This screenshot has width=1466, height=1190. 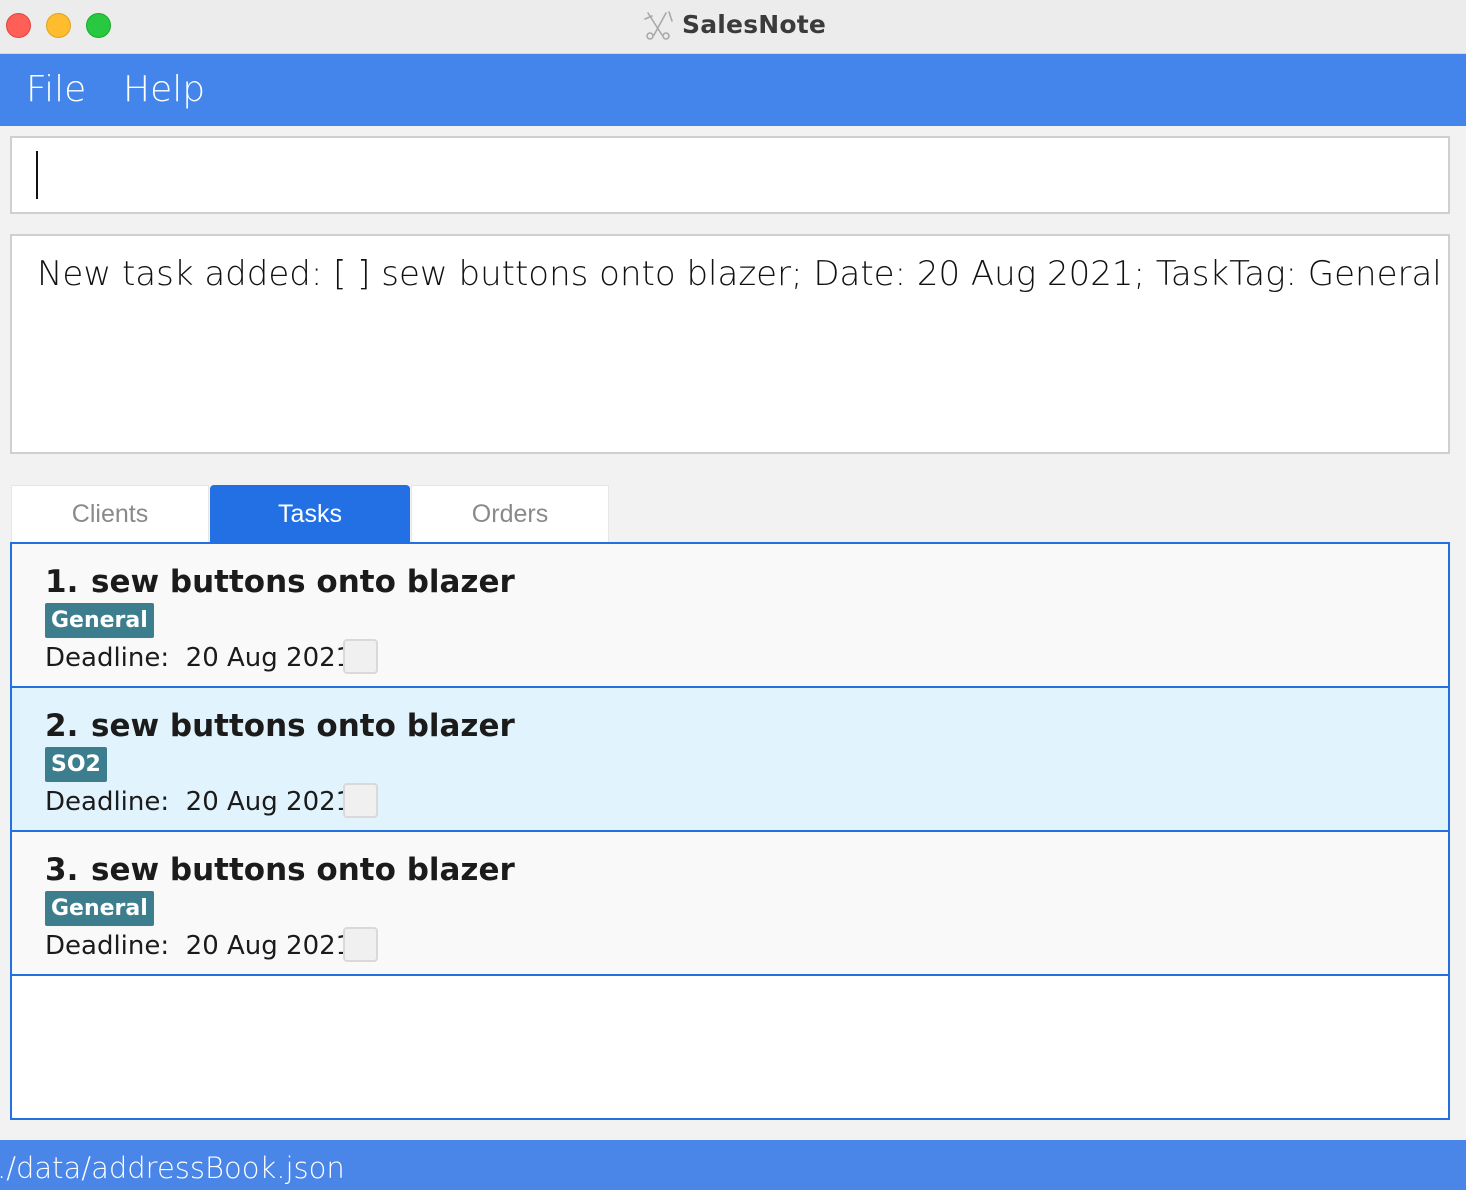 I want to click on task-title: 2. sew buttons onto blazer, so click(x=280, y=726).